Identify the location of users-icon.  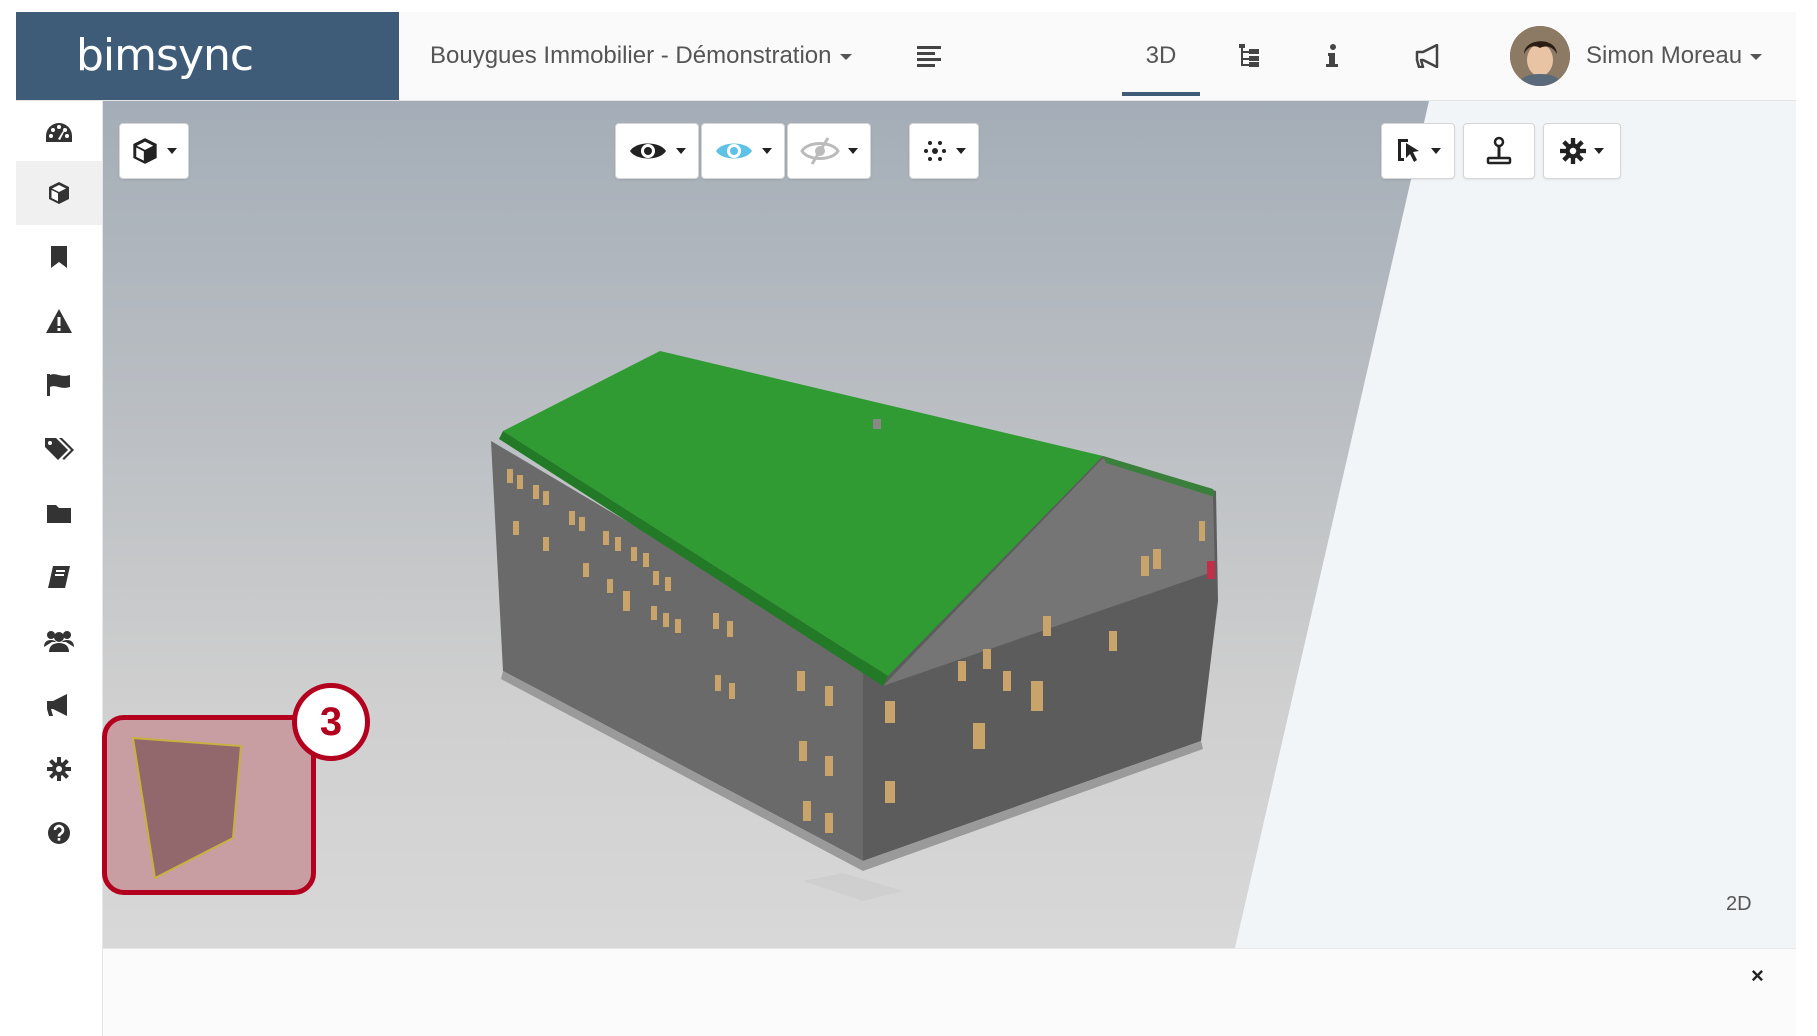
(59, 641).